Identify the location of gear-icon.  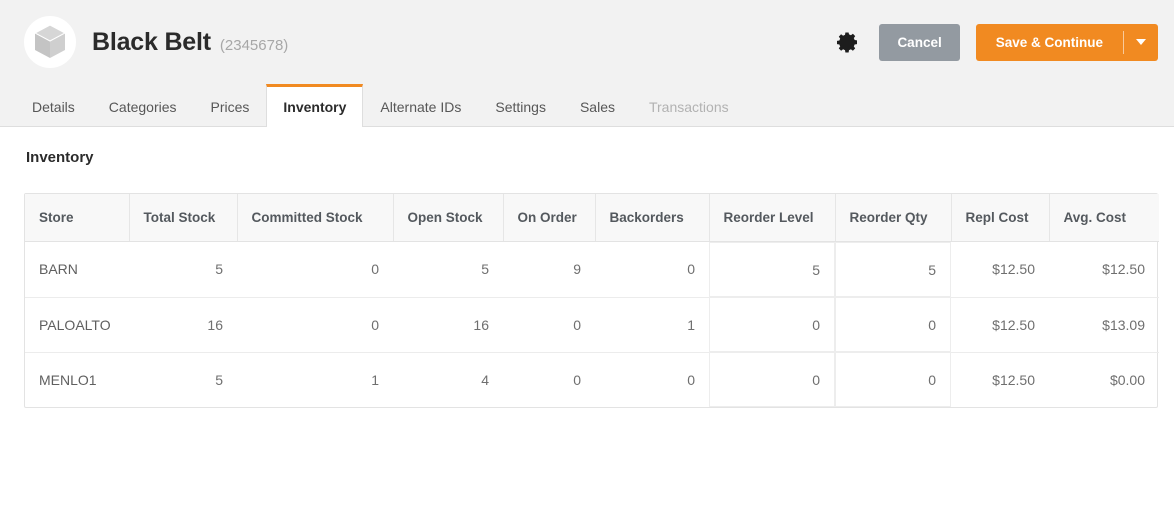
(848, 42).